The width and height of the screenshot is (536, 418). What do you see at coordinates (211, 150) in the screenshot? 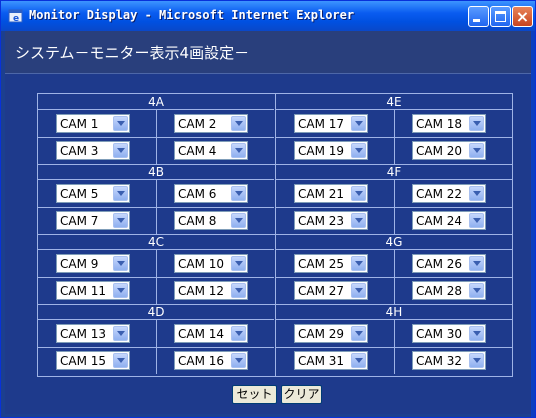
I see `camera-select: CAM 4` at bounding box center [211, 150].